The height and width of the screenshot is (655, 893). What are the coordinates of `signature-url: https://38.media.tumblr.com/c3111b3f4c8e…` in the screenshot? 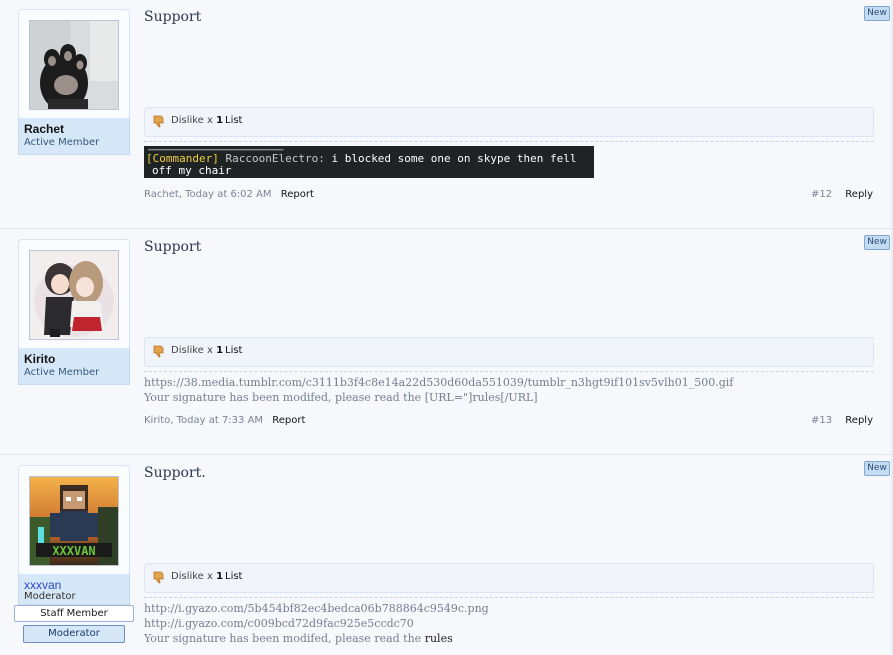 It's located at (438, 382).